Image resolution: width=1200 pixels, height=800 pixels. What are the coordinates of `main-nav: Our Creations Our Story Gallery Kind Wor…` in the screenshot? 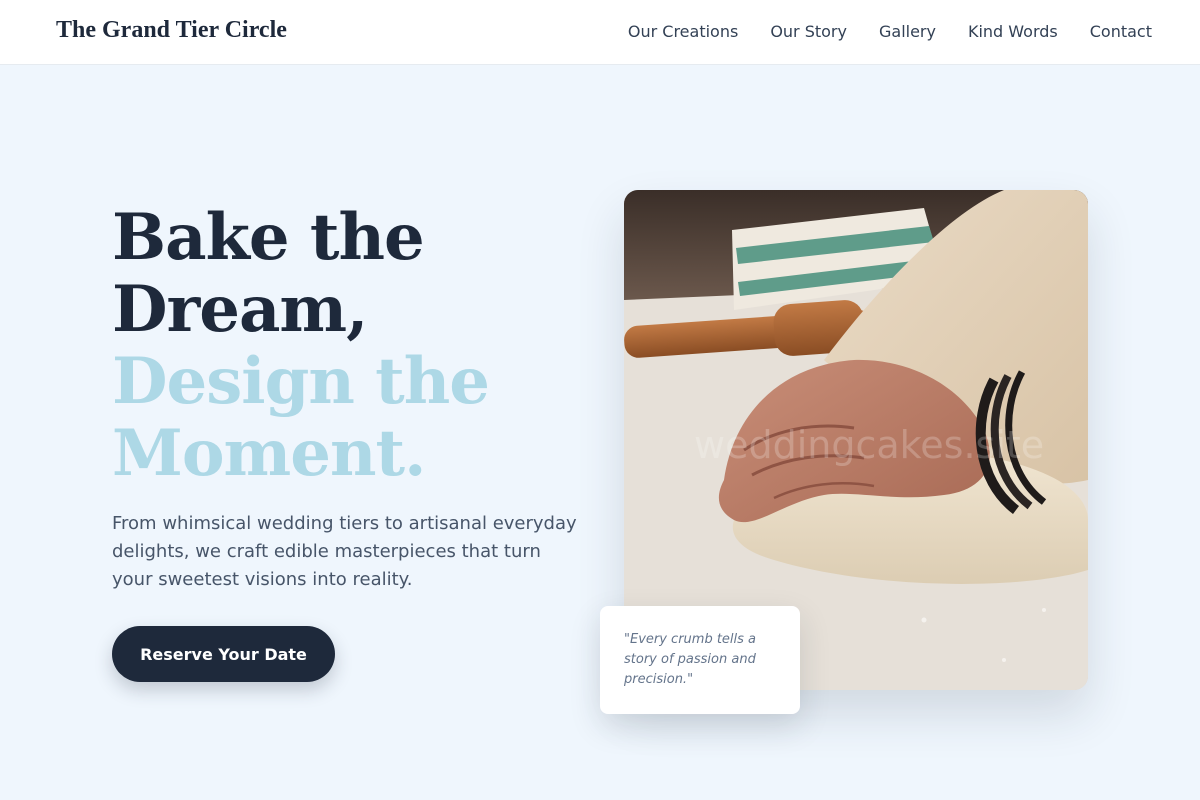 It's located at (890, 32).